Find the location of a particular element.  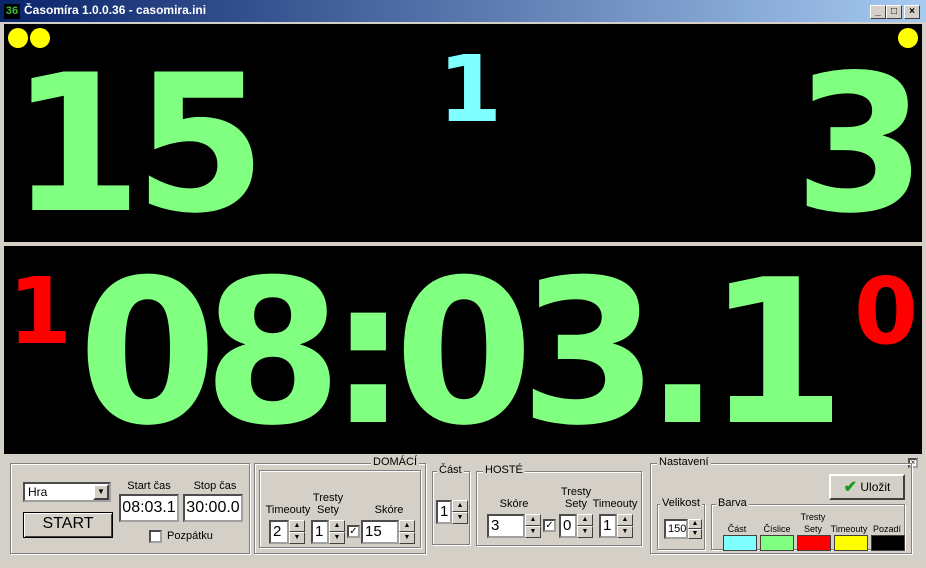

countdown-label: Pozpátku is located at coordinates (190, 536).